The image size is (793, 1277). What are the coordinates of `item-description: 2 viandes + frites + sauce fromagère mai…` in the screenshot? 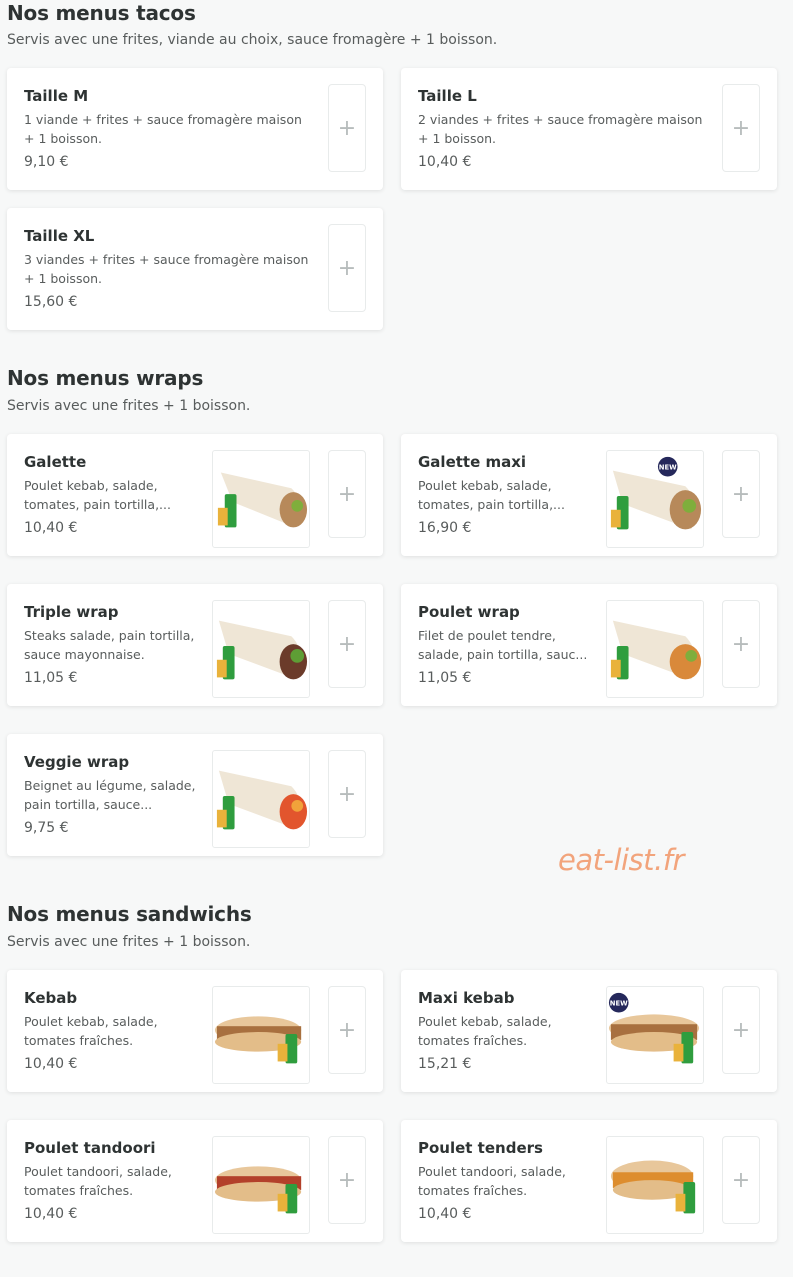 It's located at (560, 129).